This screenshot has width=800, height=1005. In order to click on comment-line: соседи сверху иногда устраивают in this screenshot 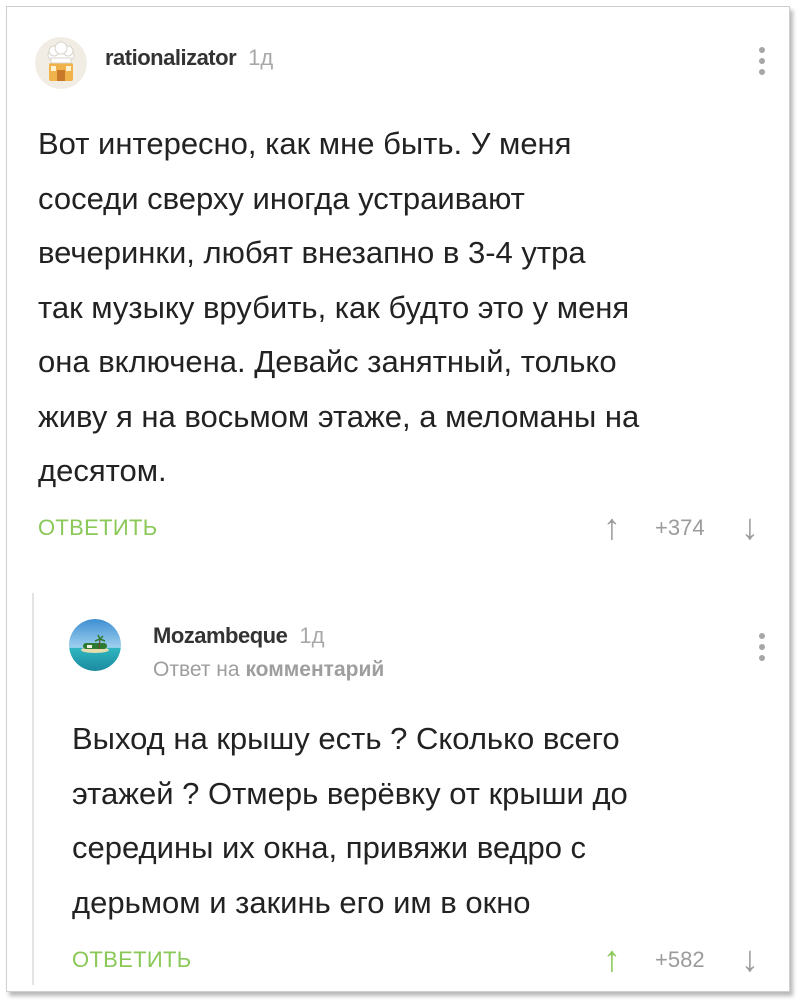, I will do `click(281, 198)`.